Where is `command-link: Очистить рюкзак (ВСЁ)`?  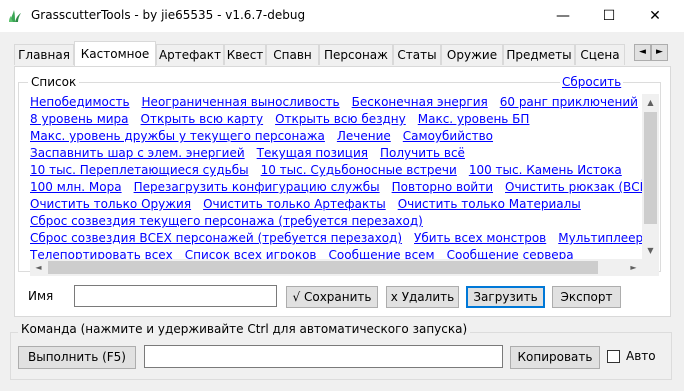 command-link: Очистить рюкзак (ВСЁ) is located at coordinates (573, 187).